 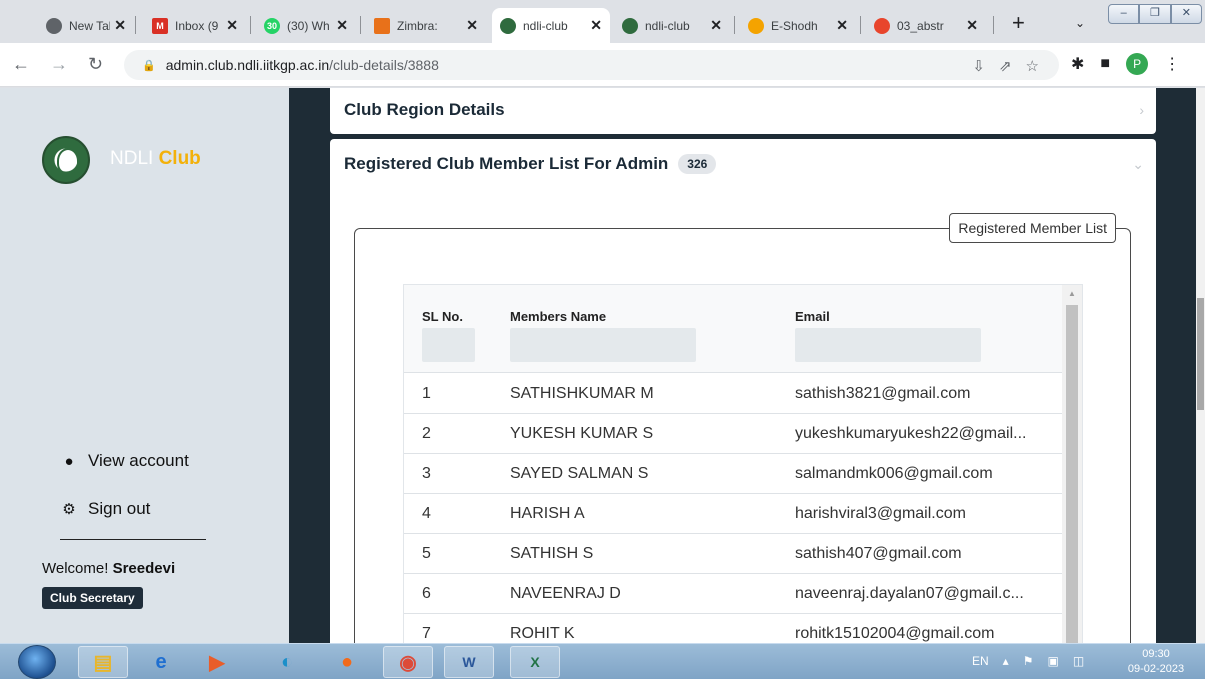 What do you see at coordinates (895, 633) in the screenshot?
I see `row-email: rohitk15102004@gmail.com` at bounding box center [895, 633].